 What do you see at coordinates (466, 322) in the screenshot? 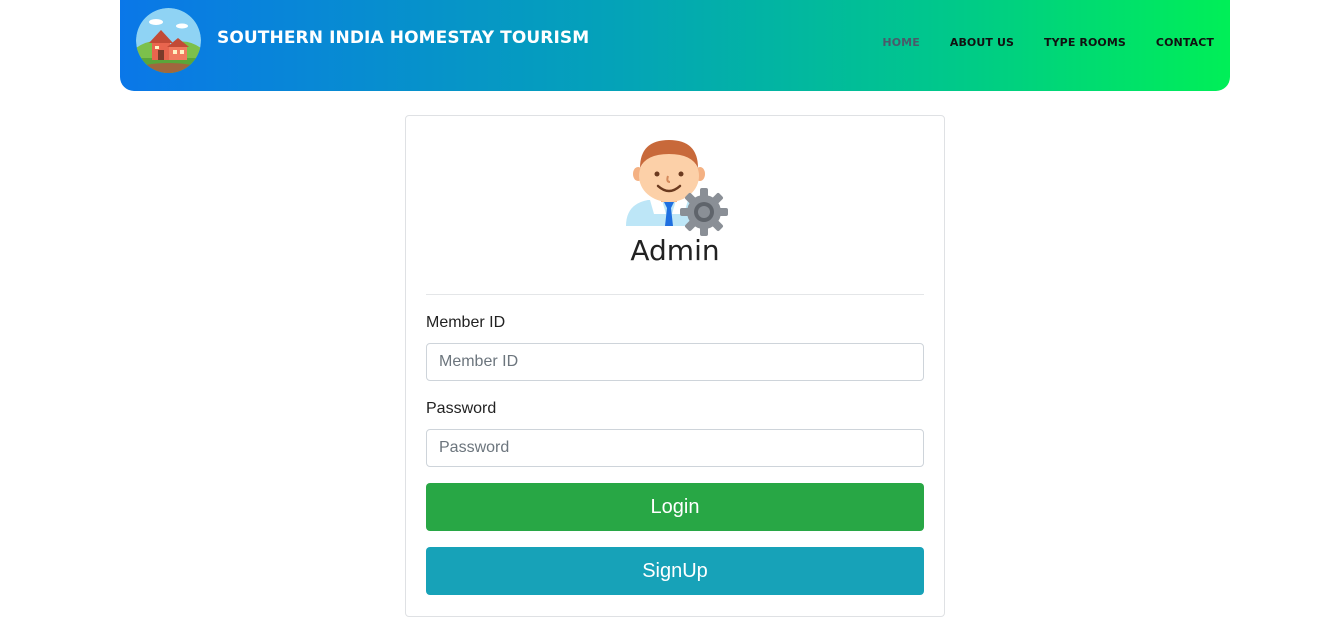
I see `member-id-label: Member ID` at bounding box center [466, 322].